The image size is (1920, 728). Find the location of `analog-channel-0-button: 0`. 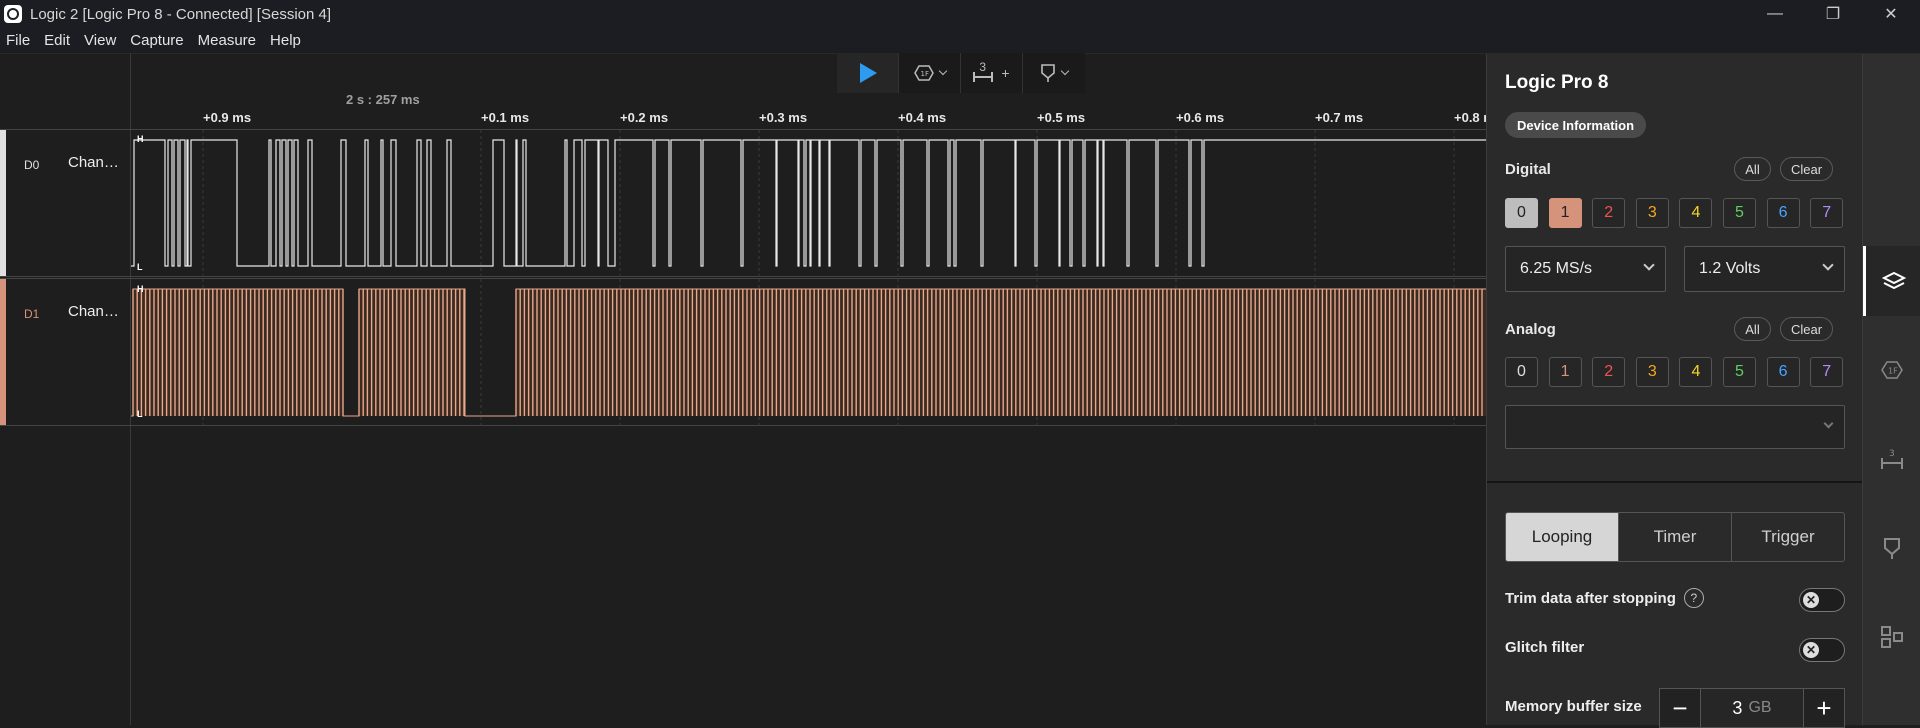

analog-channel-0-button: 0 is located at coordinates (1521, 372).